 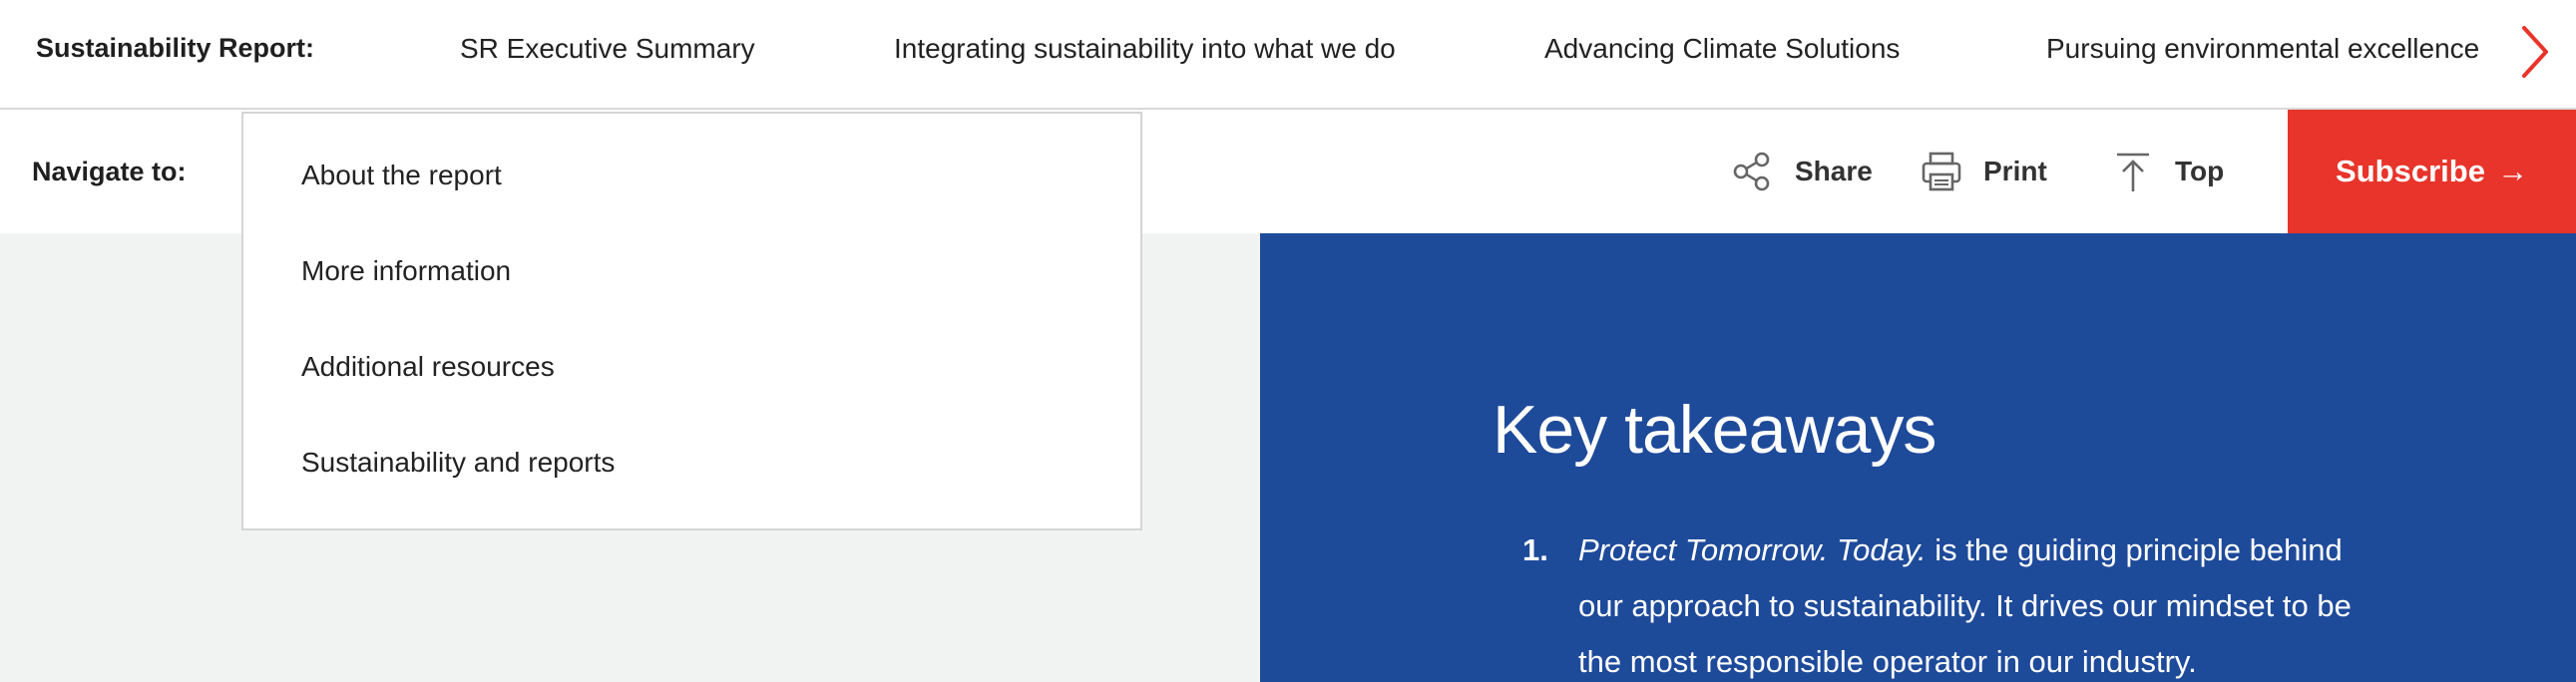 I want to click on topbar-link-climate-solutions: Advancing Climate Solutions, so click(x=1722, y=49).